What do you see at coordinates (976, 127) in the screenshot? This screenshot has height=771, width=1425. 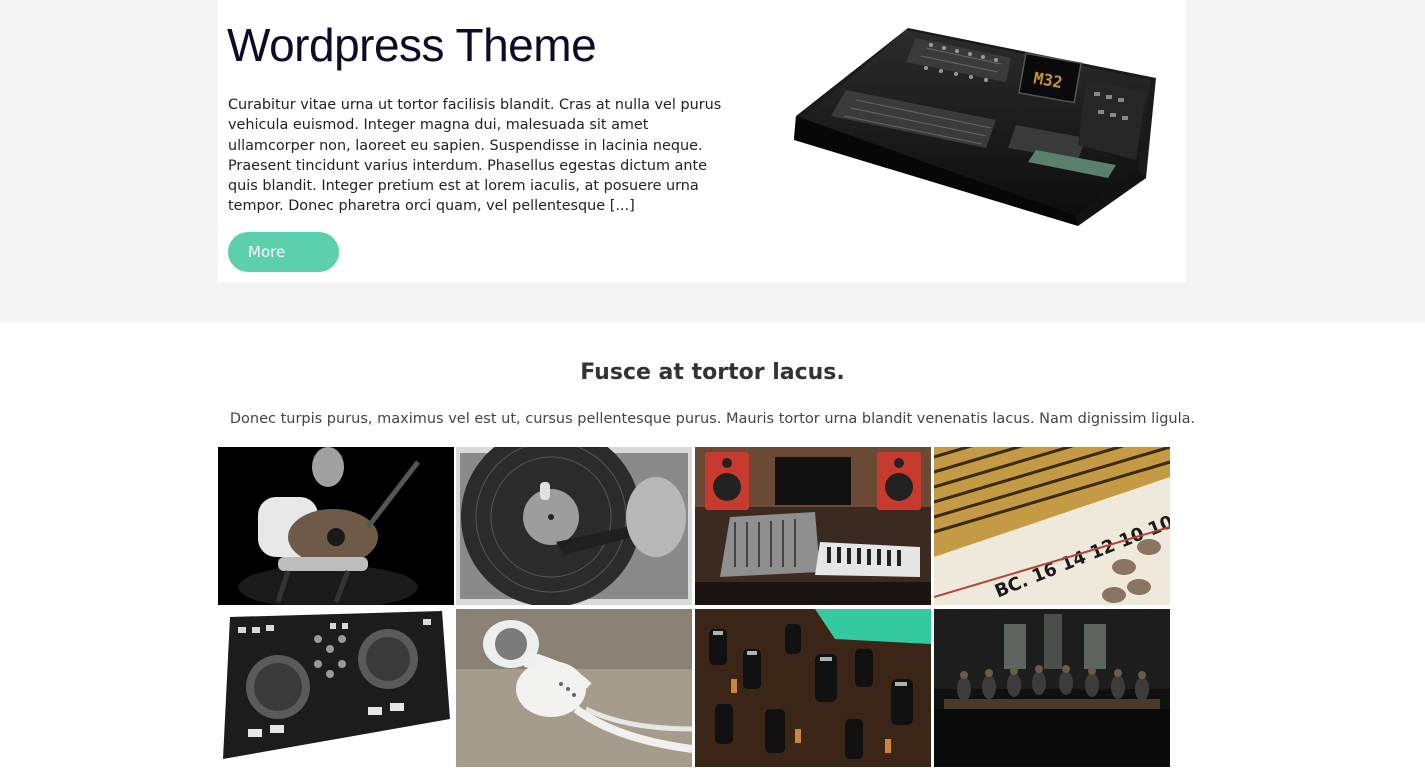 I see `mixing-console-image: M32` at bounding box center [976, 127].